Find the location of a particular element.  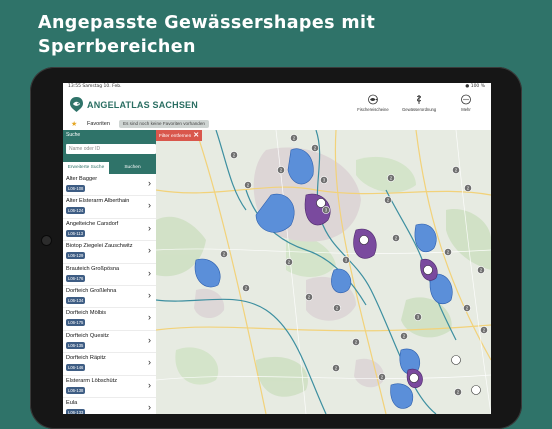

water-name: Dorfteich Räpitz is located at coordinates (86, 358).